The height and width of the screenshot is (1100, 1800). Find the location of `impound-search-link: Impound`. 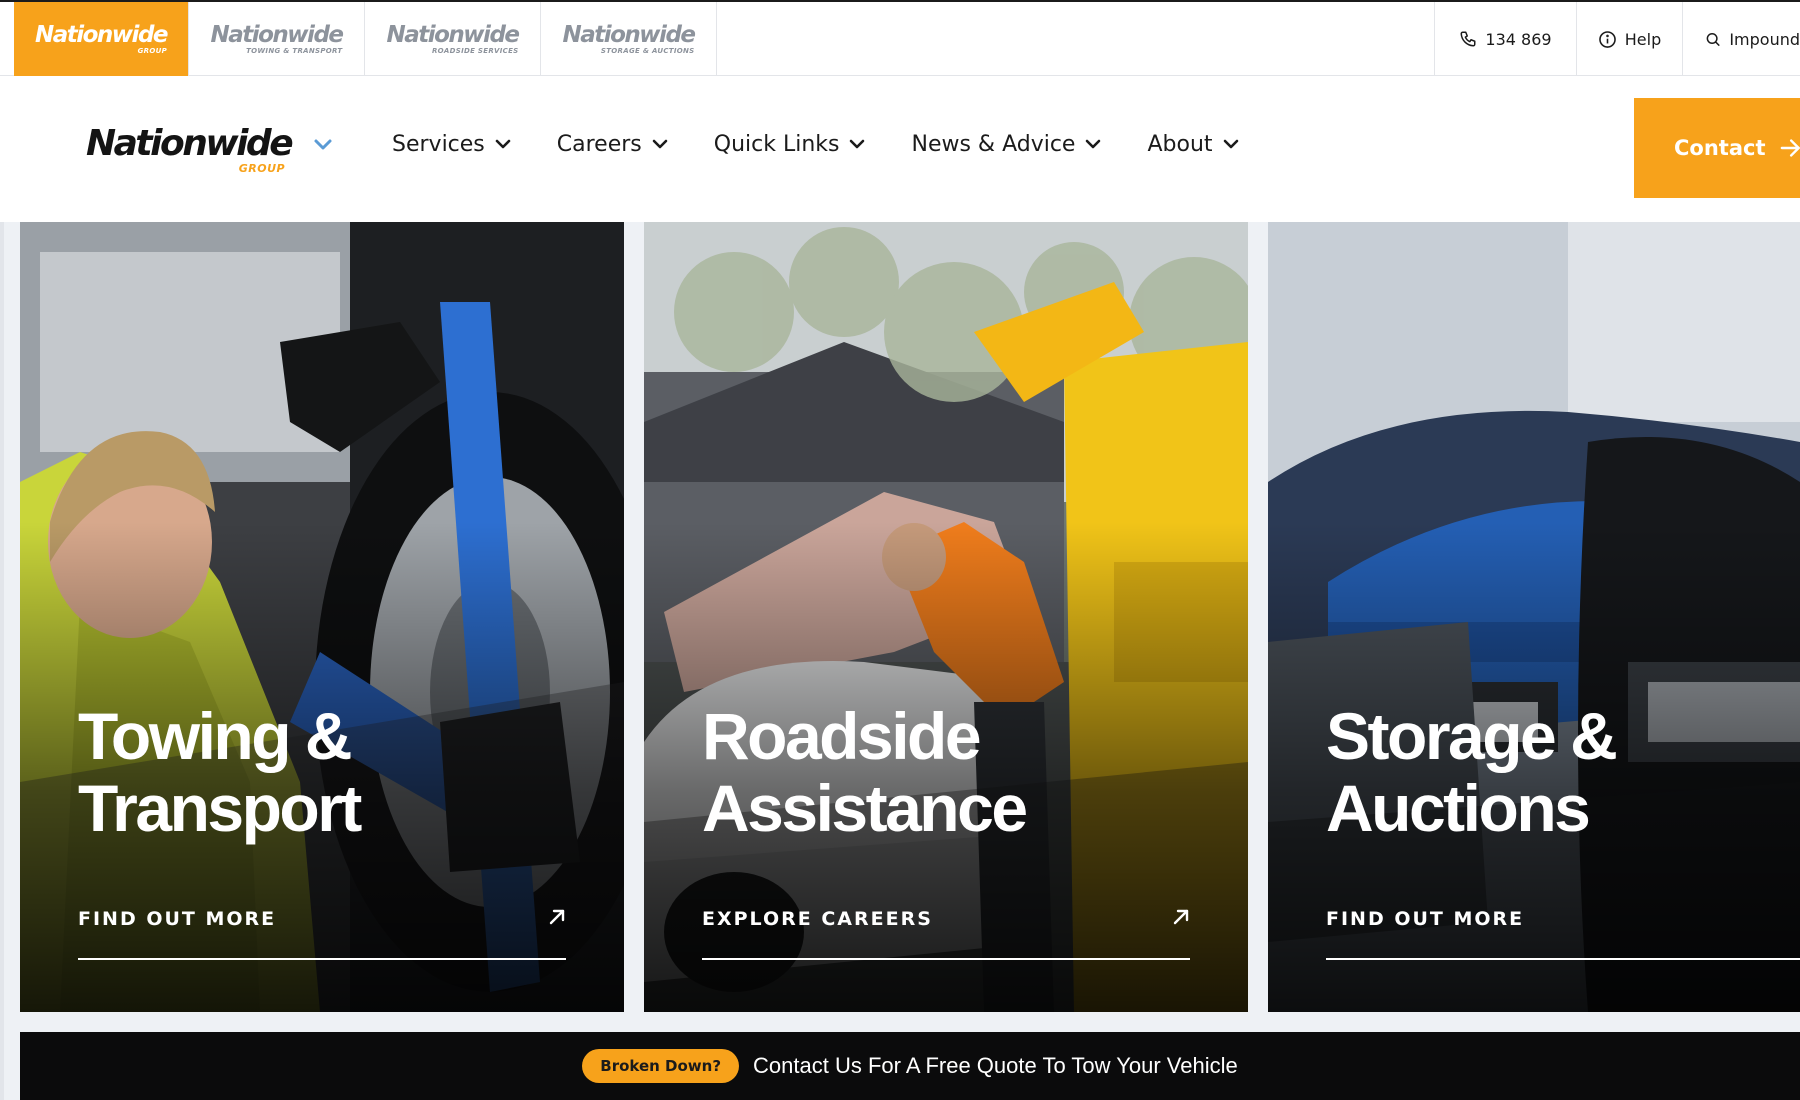

impound-search-link: Impound is located at coordinates (1741, 39).